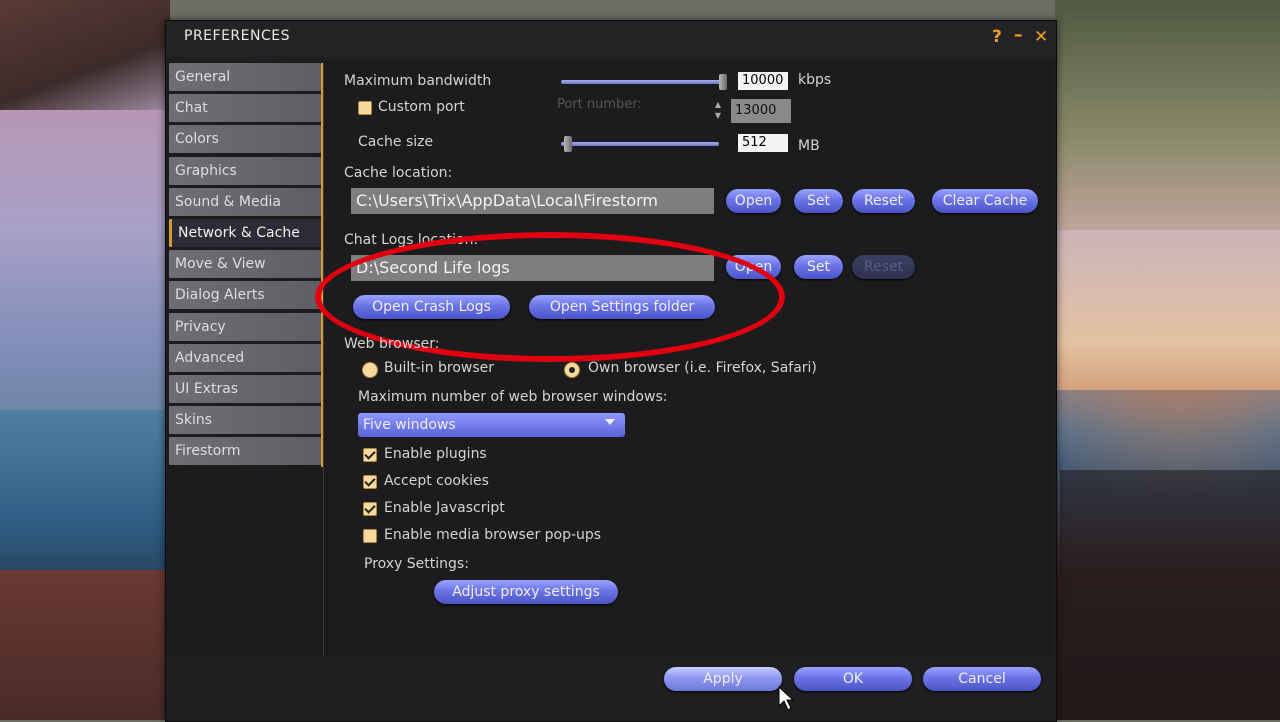 The image size is (1280, 722). Describe the element at coordinates (245, 326) in the screenshot. I see `sidebar-item-privacy: Privacy` at that location.